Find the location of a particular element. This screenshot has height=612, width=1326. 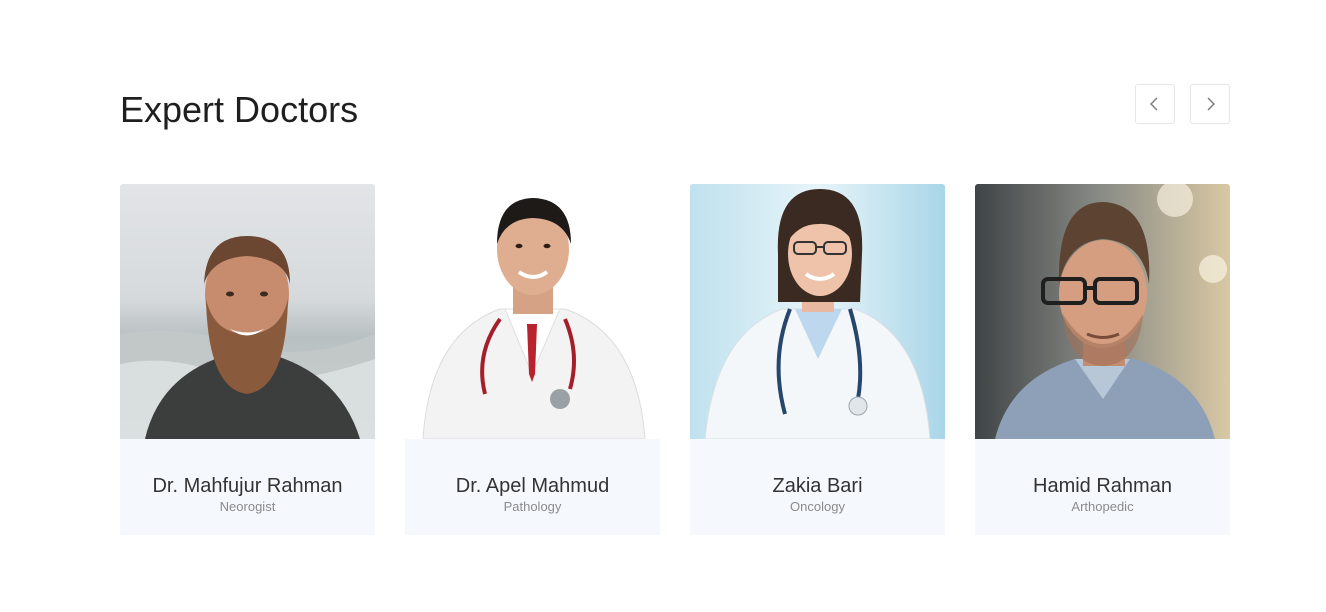

chevron-right-icon is located at coordinates (1210, 104).